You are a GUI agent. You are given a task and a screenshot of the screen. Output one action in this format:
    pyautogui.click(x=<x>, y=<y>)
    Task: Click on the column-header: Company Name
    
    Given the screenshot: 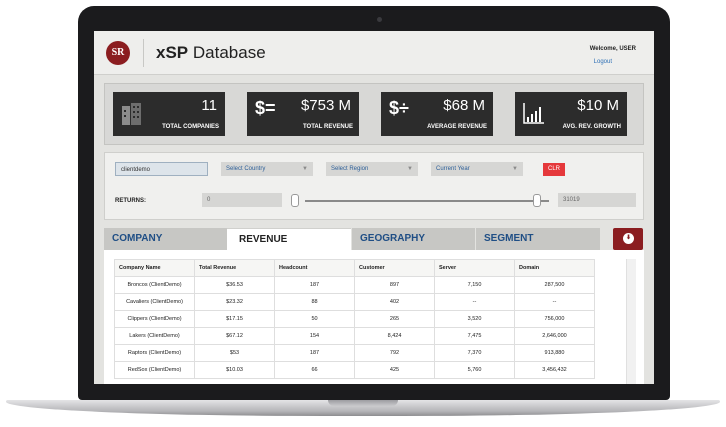 What is the action you would take?
    pyautogui.click(x=154, y=268)
    